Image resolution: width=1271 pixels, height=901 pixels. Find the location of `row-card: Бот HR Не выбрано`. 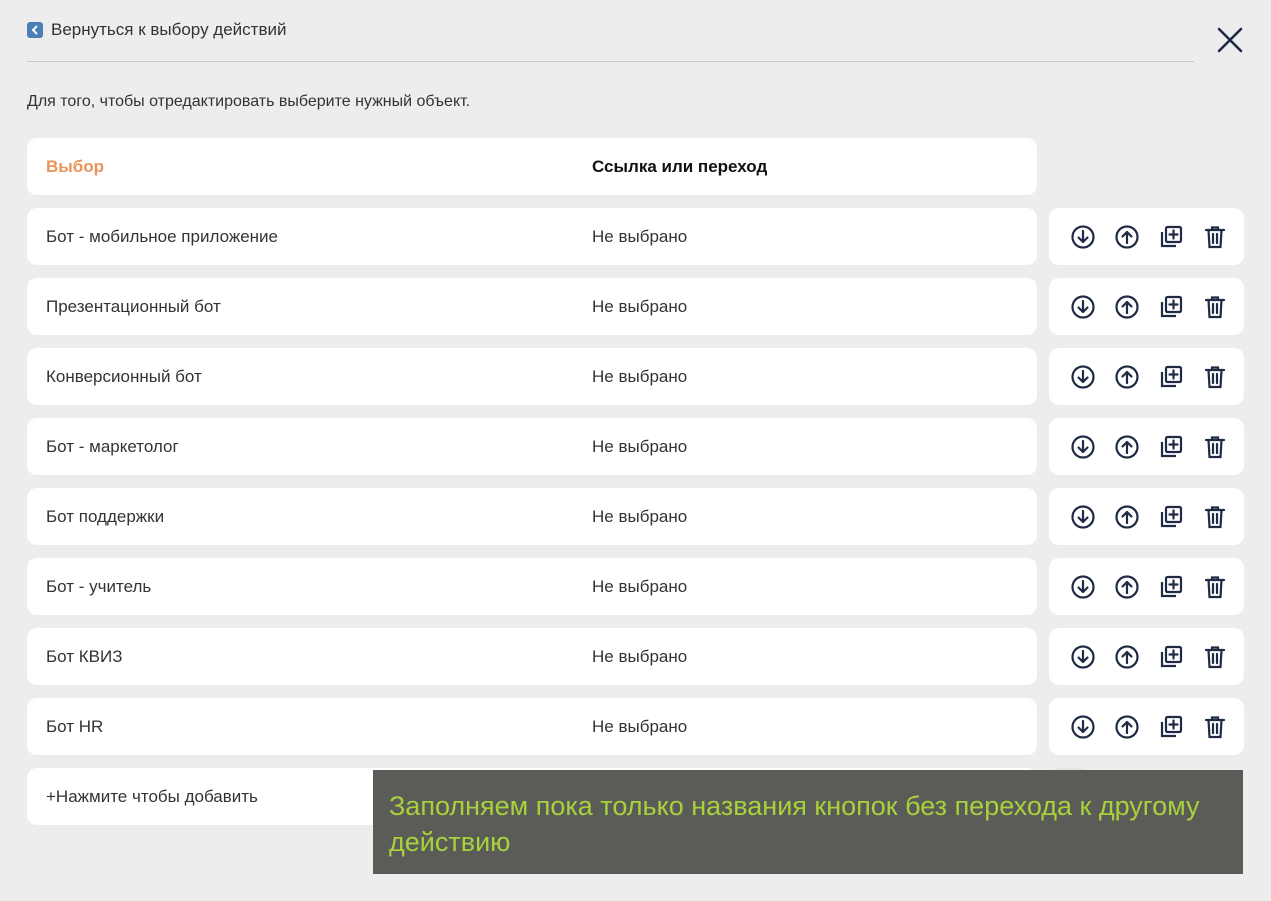

row-card: Бот HR Не выбрано is located at coordinates (532, 726).